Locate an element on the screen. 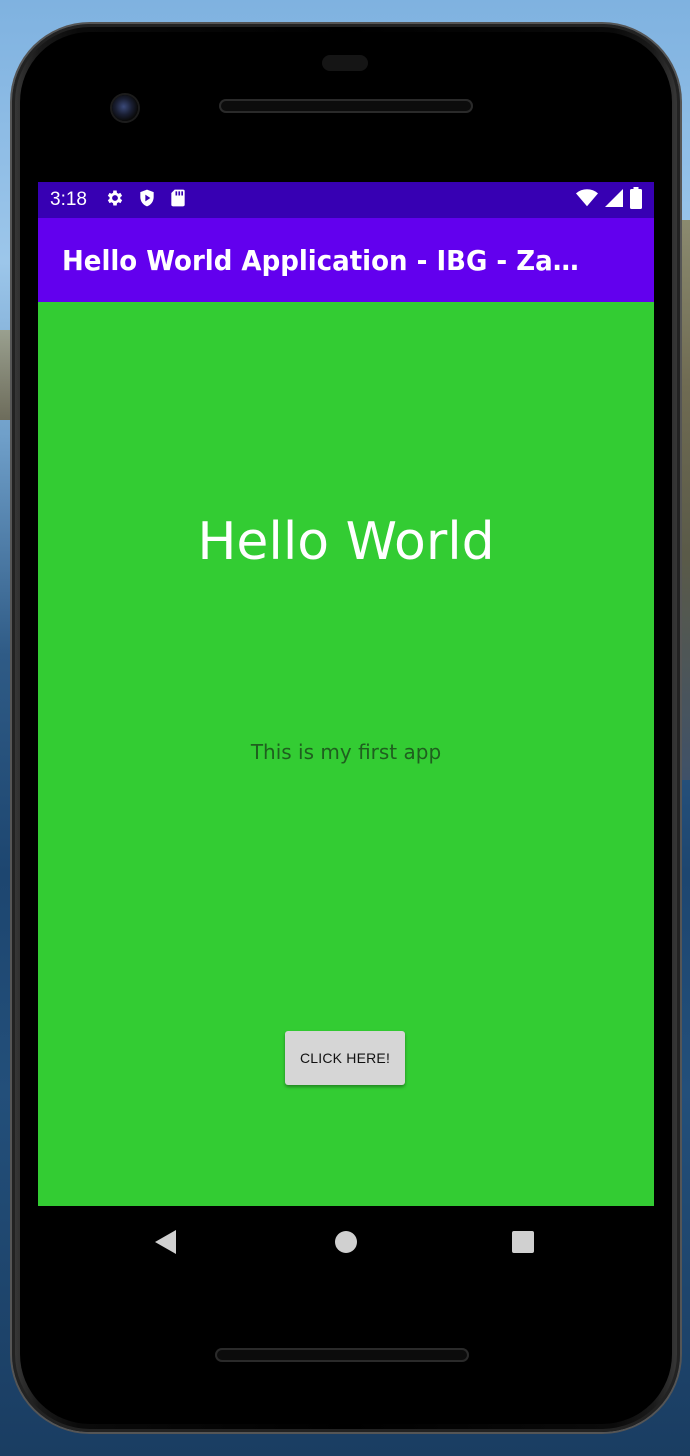  click-here-button: CLICK HERE! is located at coordinates (345, 1058).